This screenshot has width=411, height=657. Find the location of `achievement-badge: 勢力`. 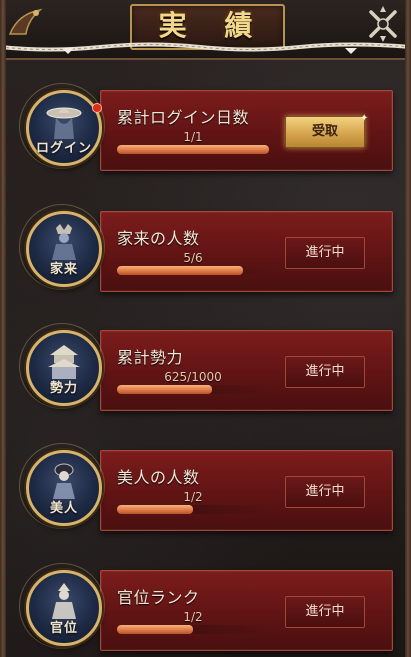

achievement-badge: 勢力 is located at coordinates (64, 368).